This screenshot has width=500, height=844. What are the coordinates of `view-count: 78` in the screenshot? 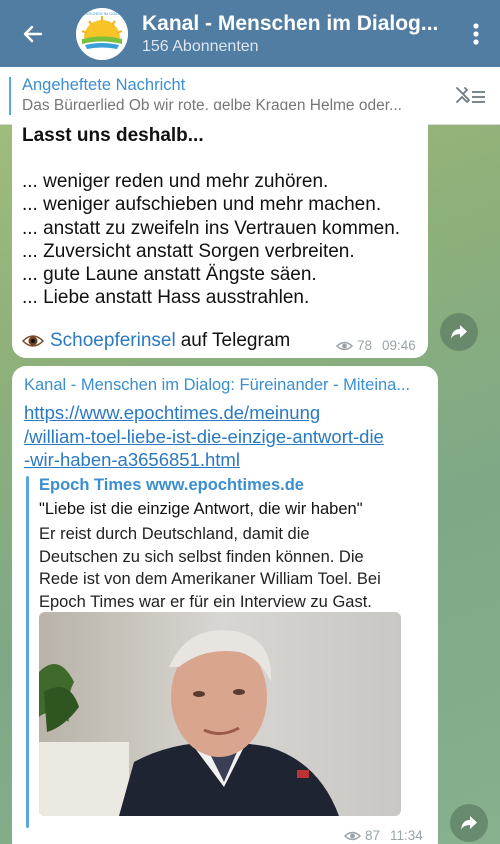 It's located at (365, 345).